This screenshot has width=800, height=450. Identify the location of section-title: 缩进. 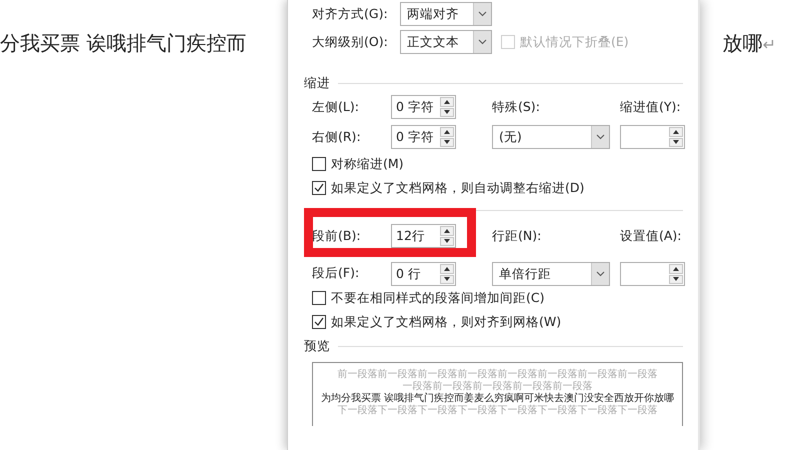
(317, 83).